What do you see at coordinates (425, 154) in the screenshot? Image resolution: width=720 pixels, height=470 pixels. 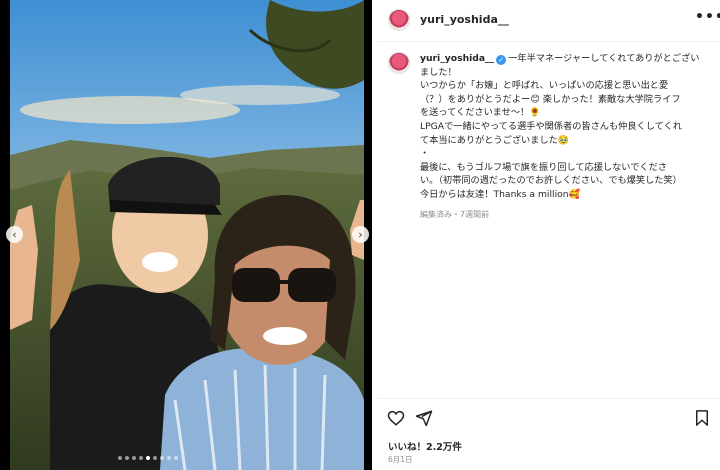 I see `caption-line: ・` at bounding box center [425, 154].